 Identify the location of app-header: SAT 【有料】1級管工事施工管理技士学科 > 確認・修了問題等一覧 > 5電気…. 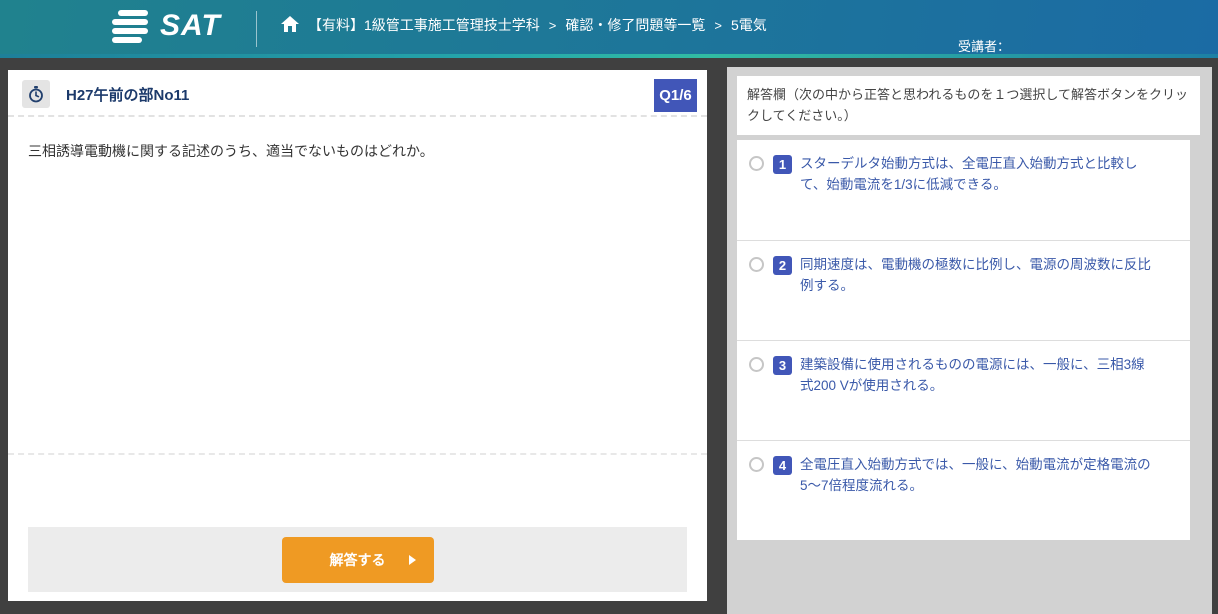
(609, 29).